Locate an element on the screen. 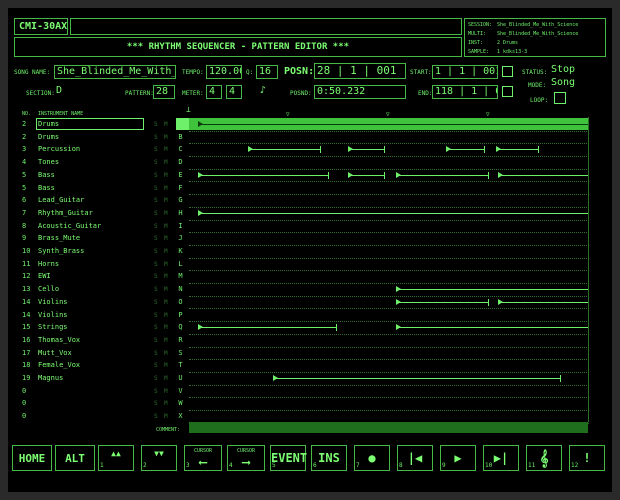 This screenshot has height=500, width=620. start-field: 1 | 1 | 001 is located at coordinates (465, 72).